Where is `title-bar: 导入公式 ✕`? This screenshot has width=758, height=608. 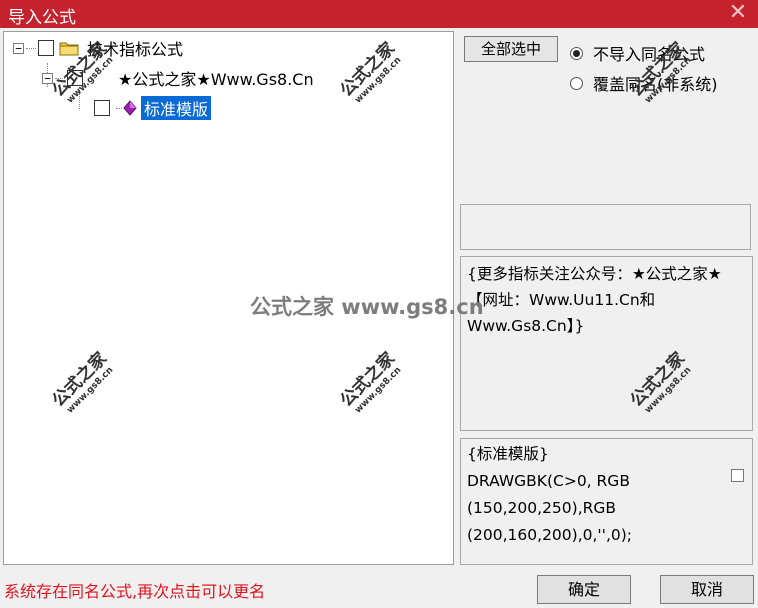 title-bar: 导入公式 ✕ is located at coordinates (379, 14).